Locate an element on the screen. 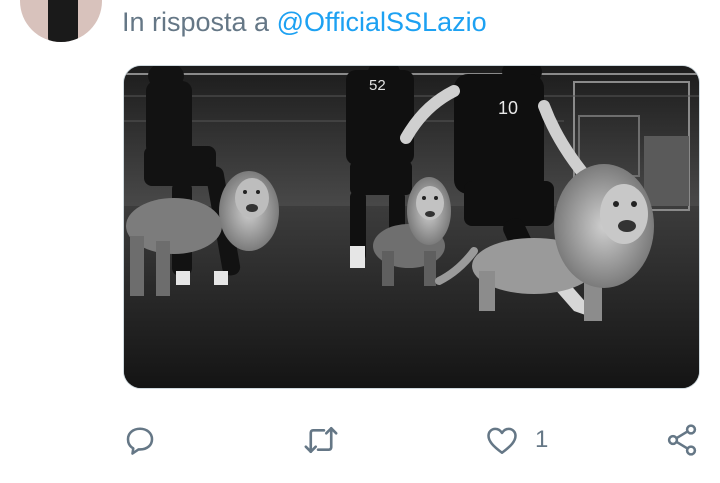 This screenshot has width=720, height=483. retweet-button is located at coordinates (321, 440).